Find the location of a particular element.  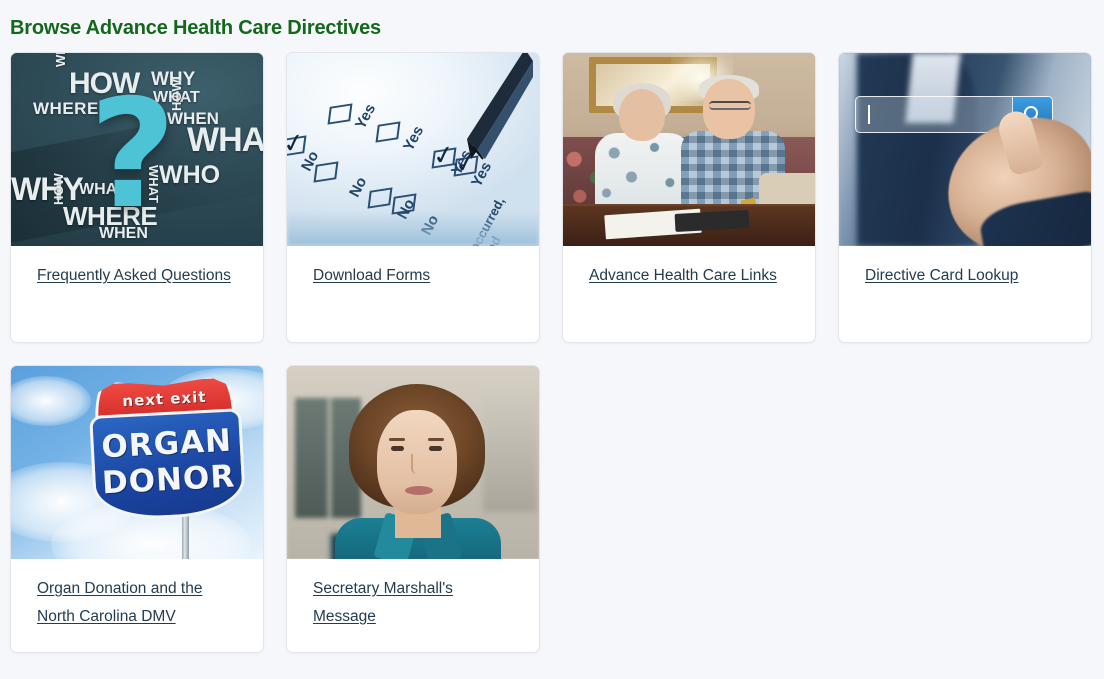

woman-face is located at coordinates (642, 115).